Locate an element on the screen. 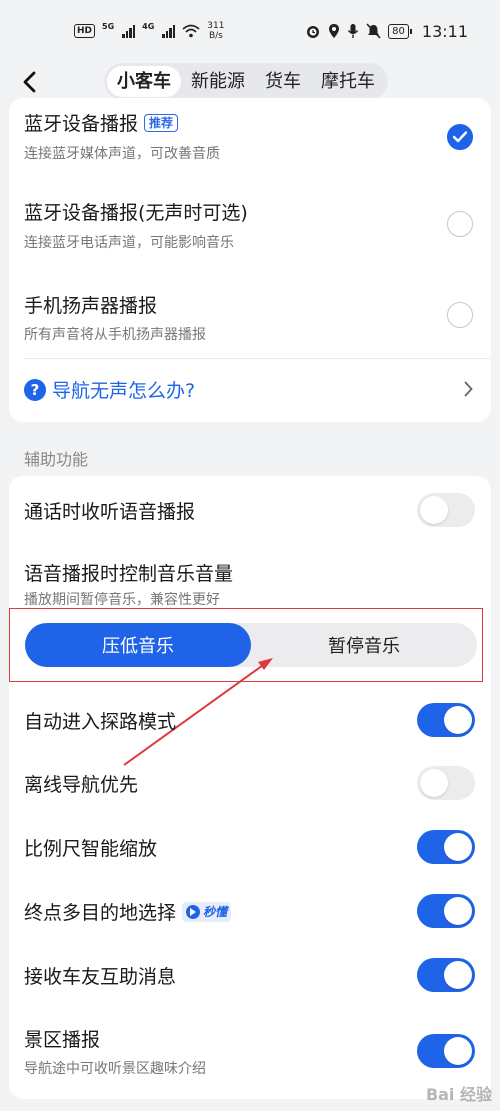  setting-label: 自动进入探路模式 is located at coordinates (100, 722).